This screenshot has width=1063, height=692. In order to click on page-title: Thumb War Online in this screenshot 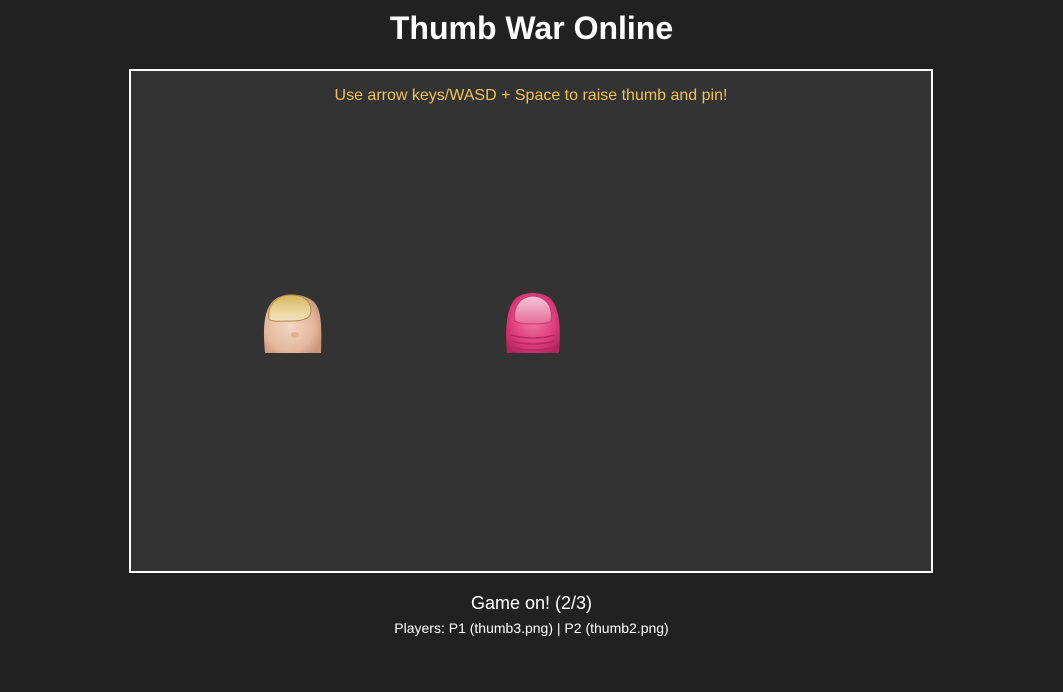, I will do `click(531, 28)`.